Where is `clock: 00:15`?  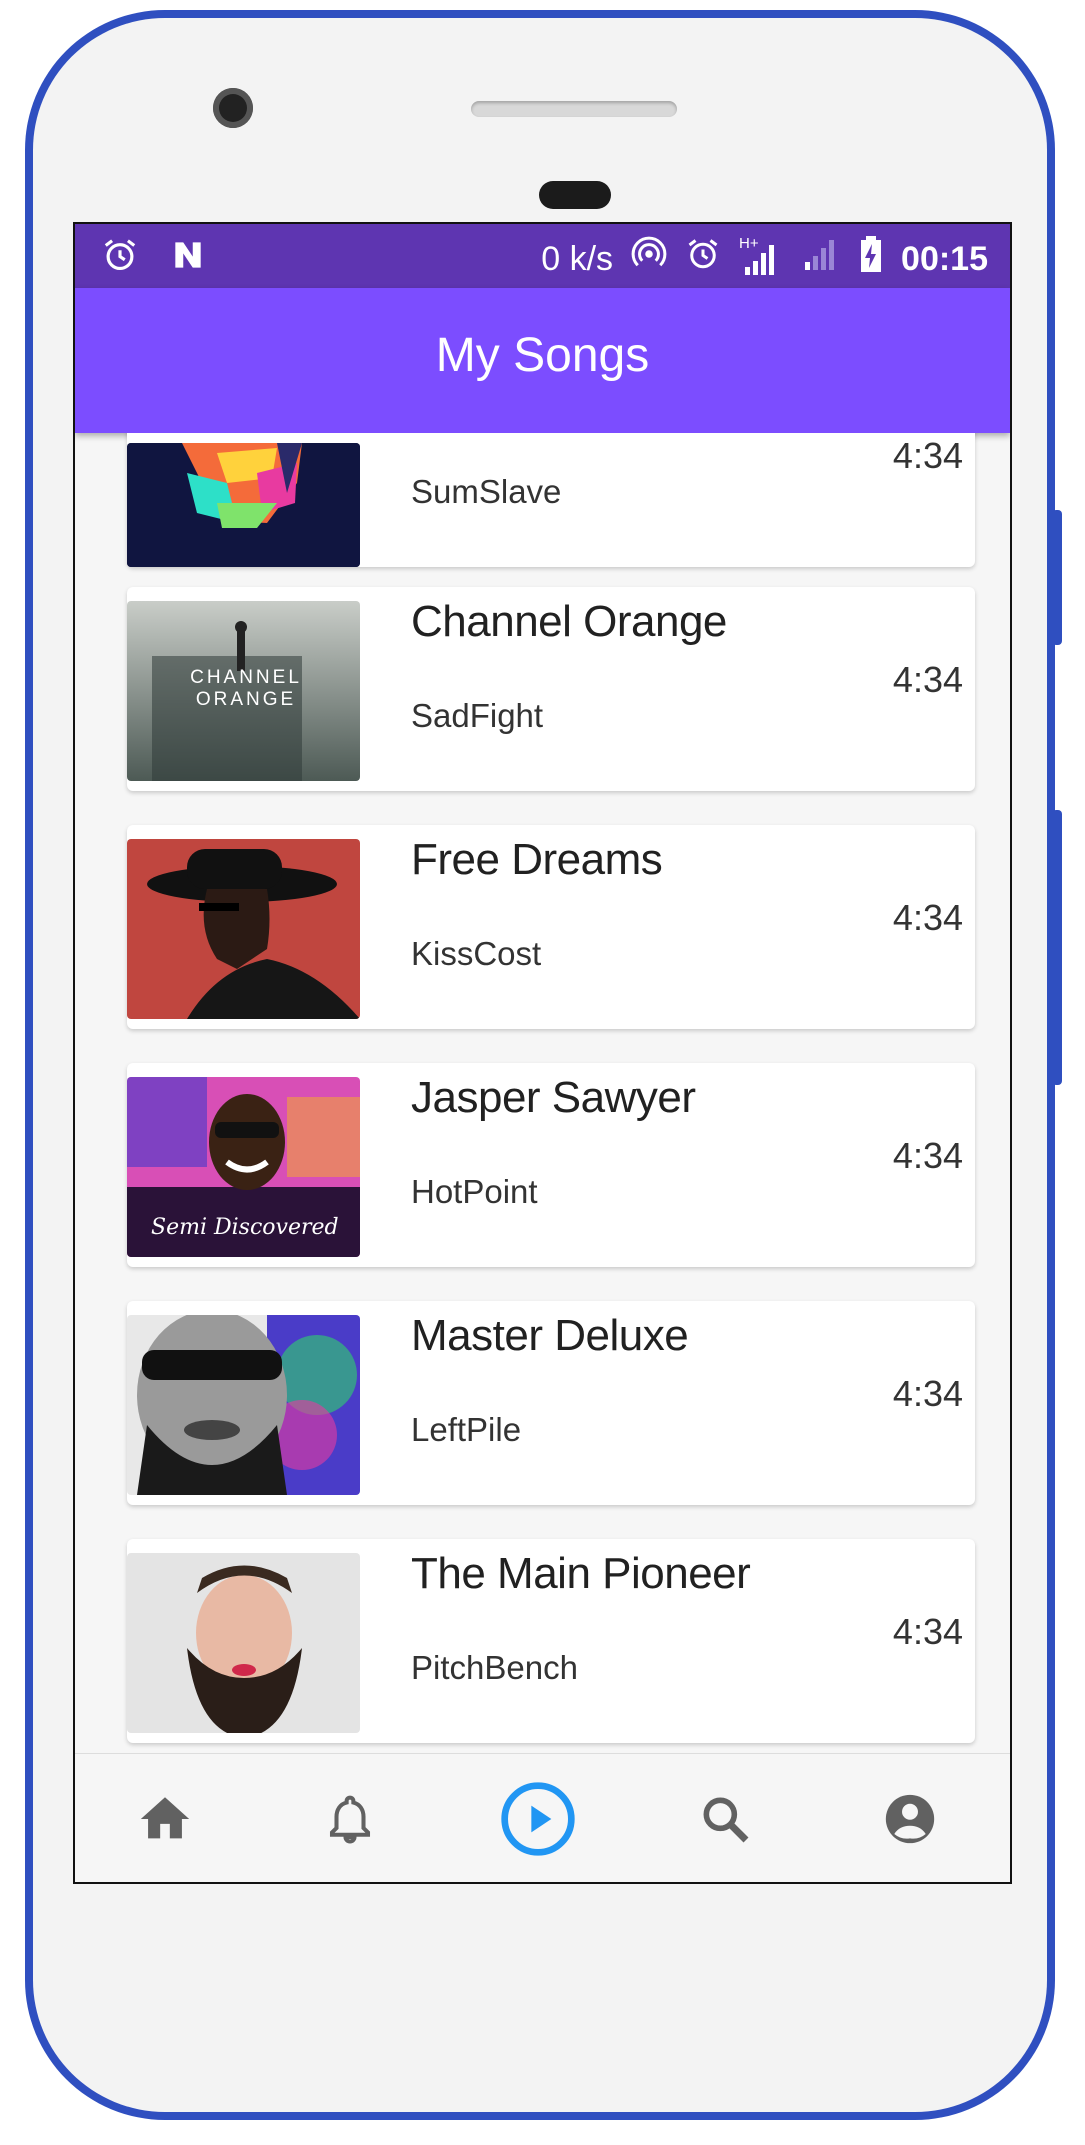 clock: 00:15 is located at coordinates (944, 258).